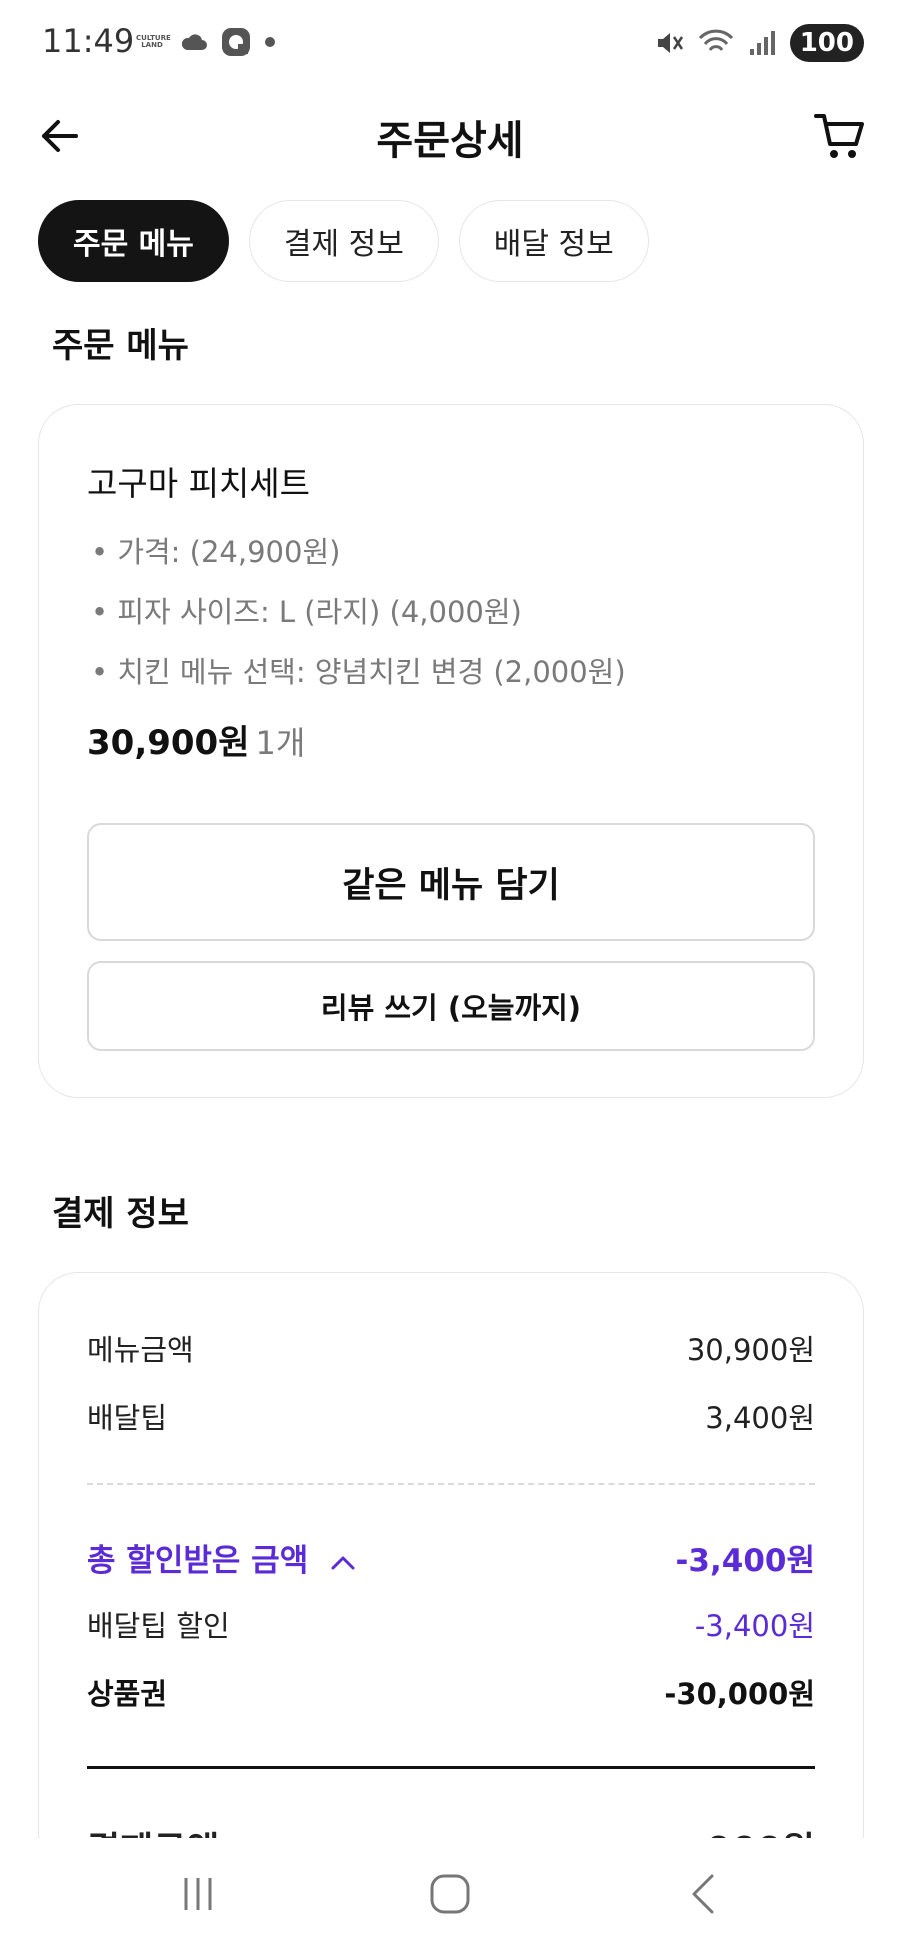 This screenshot has height=1950, width=900. I want to click on system-nav-bar, so click(450, 1894).